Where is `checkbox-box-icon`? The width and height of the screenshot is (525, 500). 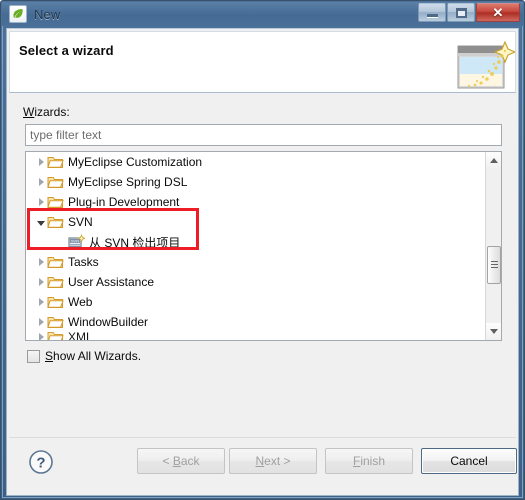 checkbox-box-icon is located at coordinates (33, 356).